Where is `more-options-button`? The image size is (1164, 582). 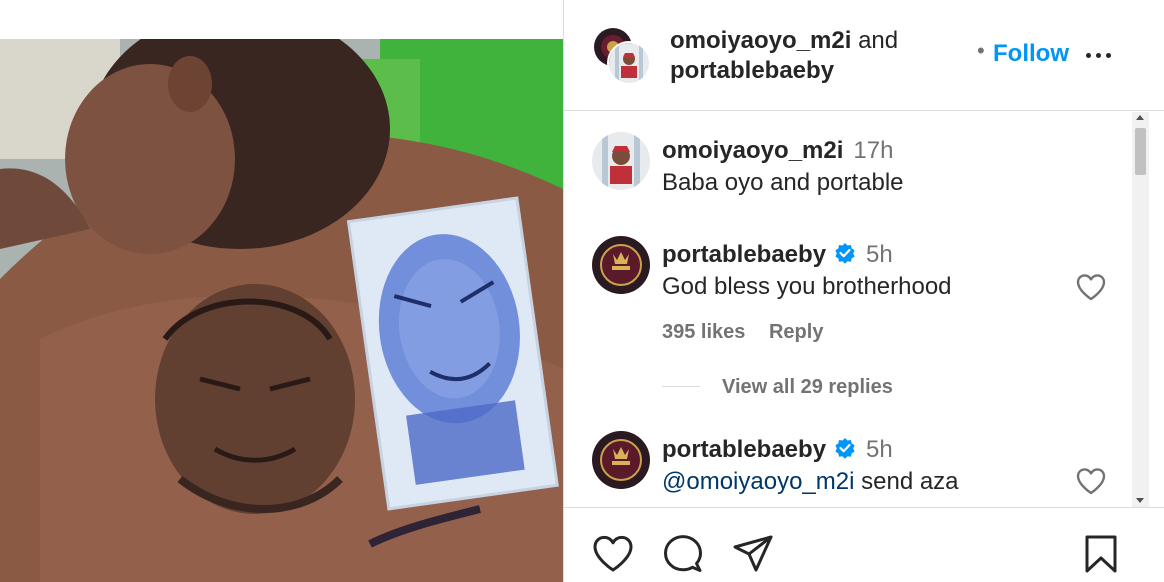 more-options-button is located at coordinates (1100, 55).